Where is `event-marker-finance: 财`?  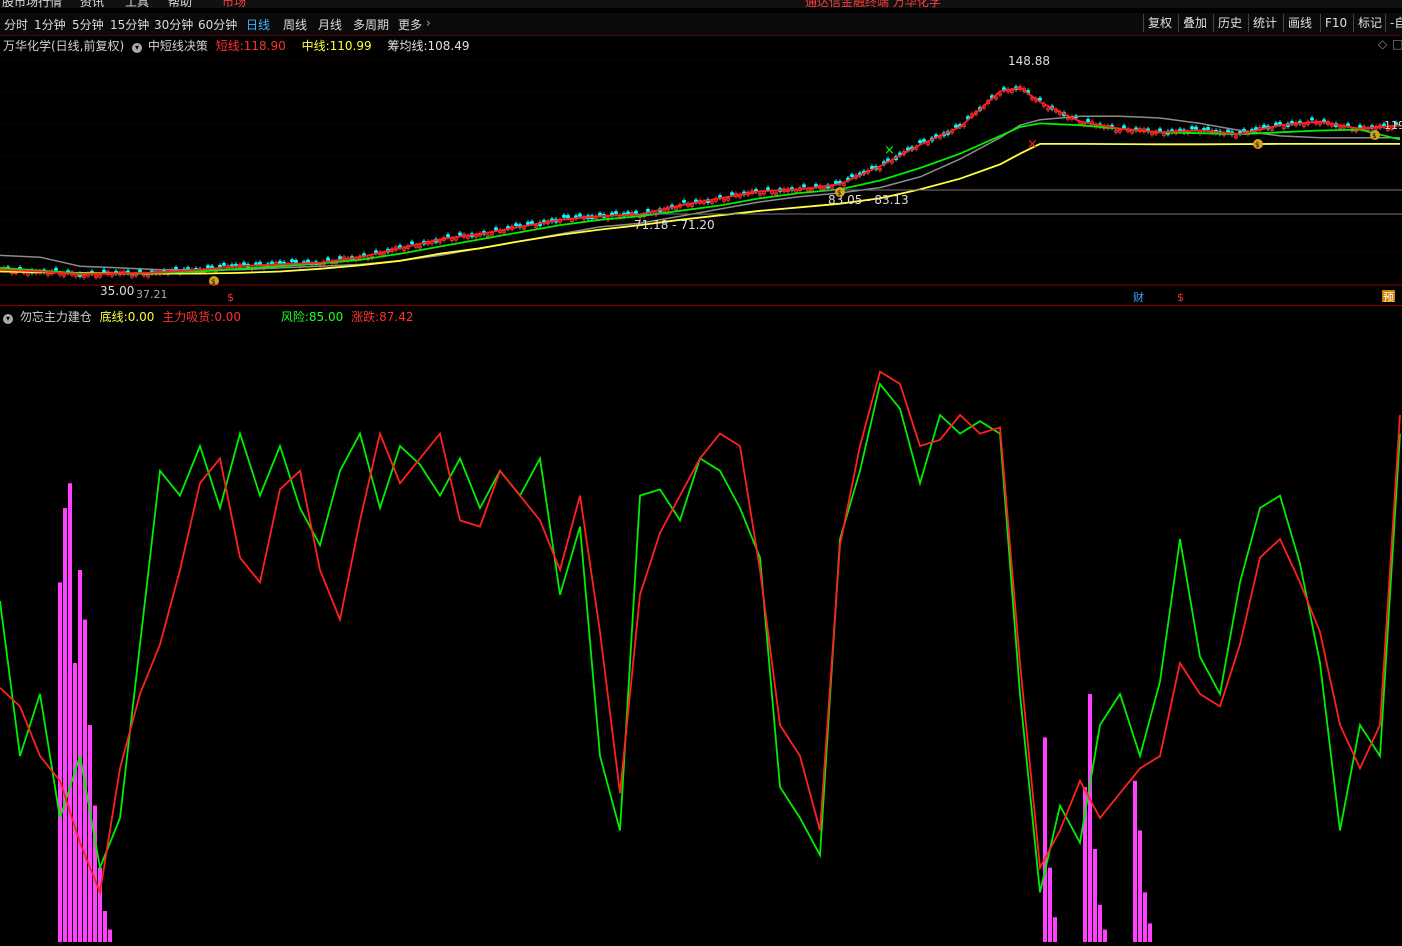 event-marker-finance: 财 is located at coordinates (1138, 296).